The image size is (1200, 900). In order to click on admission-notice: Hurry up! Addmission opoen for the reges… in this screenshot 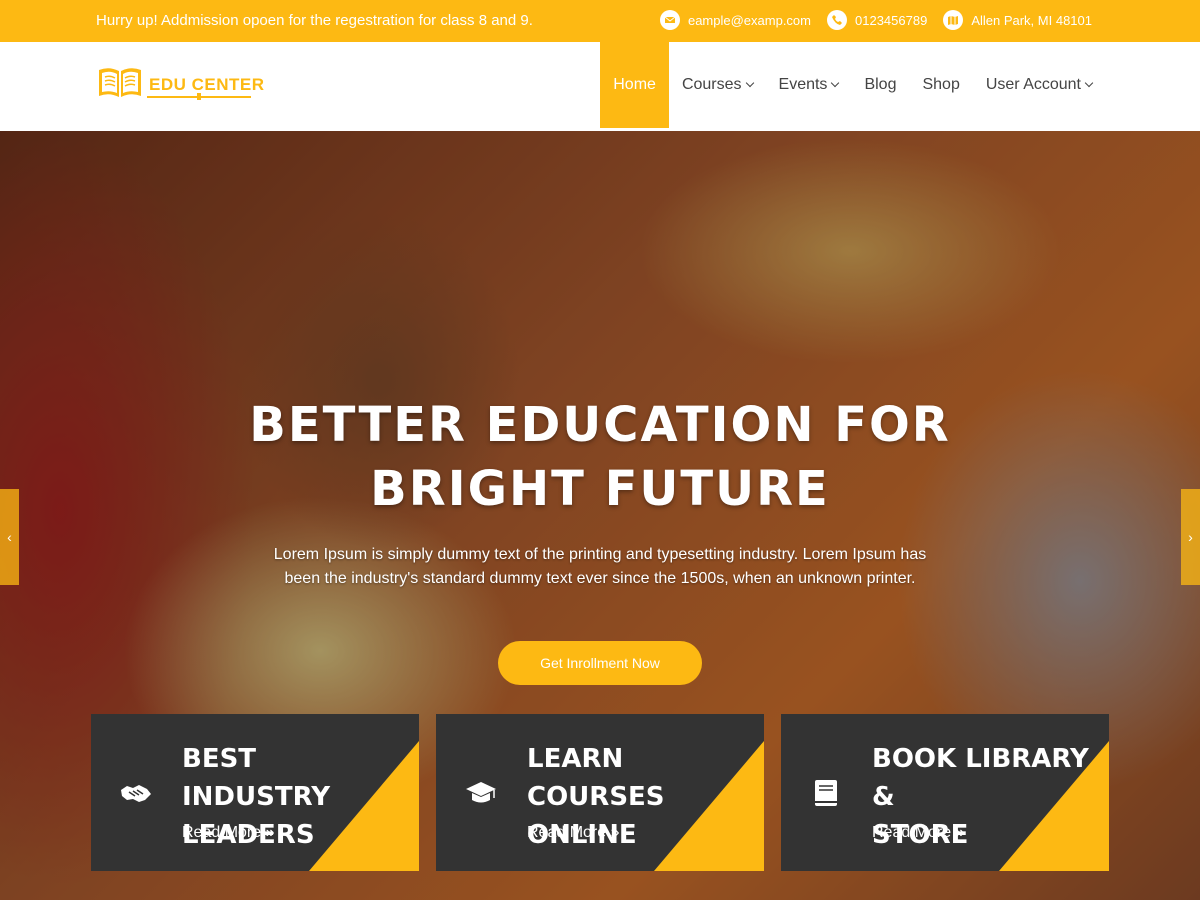, I will do `click(314, 20)`.